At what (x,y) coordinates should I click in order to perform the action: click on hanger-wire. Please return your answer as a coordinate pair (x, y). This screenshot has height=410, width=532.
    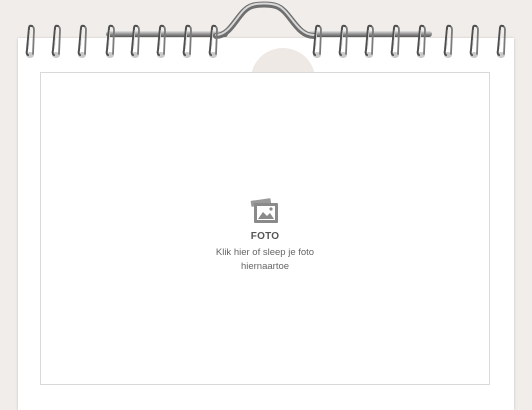
    Looking at the image, I should click on (265, 20).